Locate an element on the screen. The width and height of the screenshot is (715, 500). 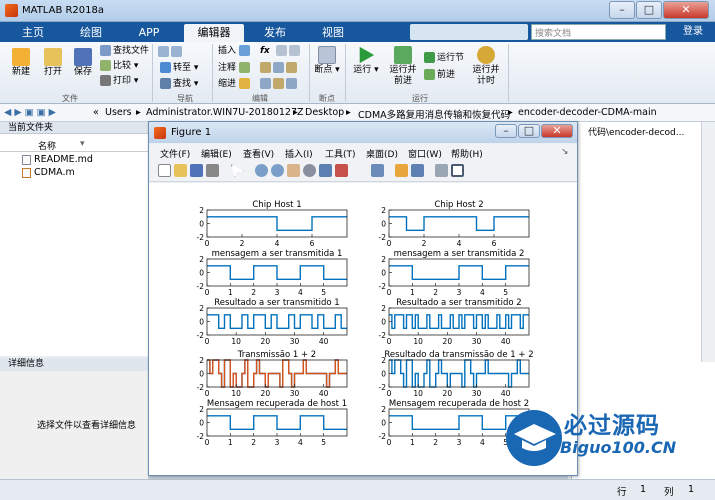
open-button: 打开 is located at coordinates (53, 63).